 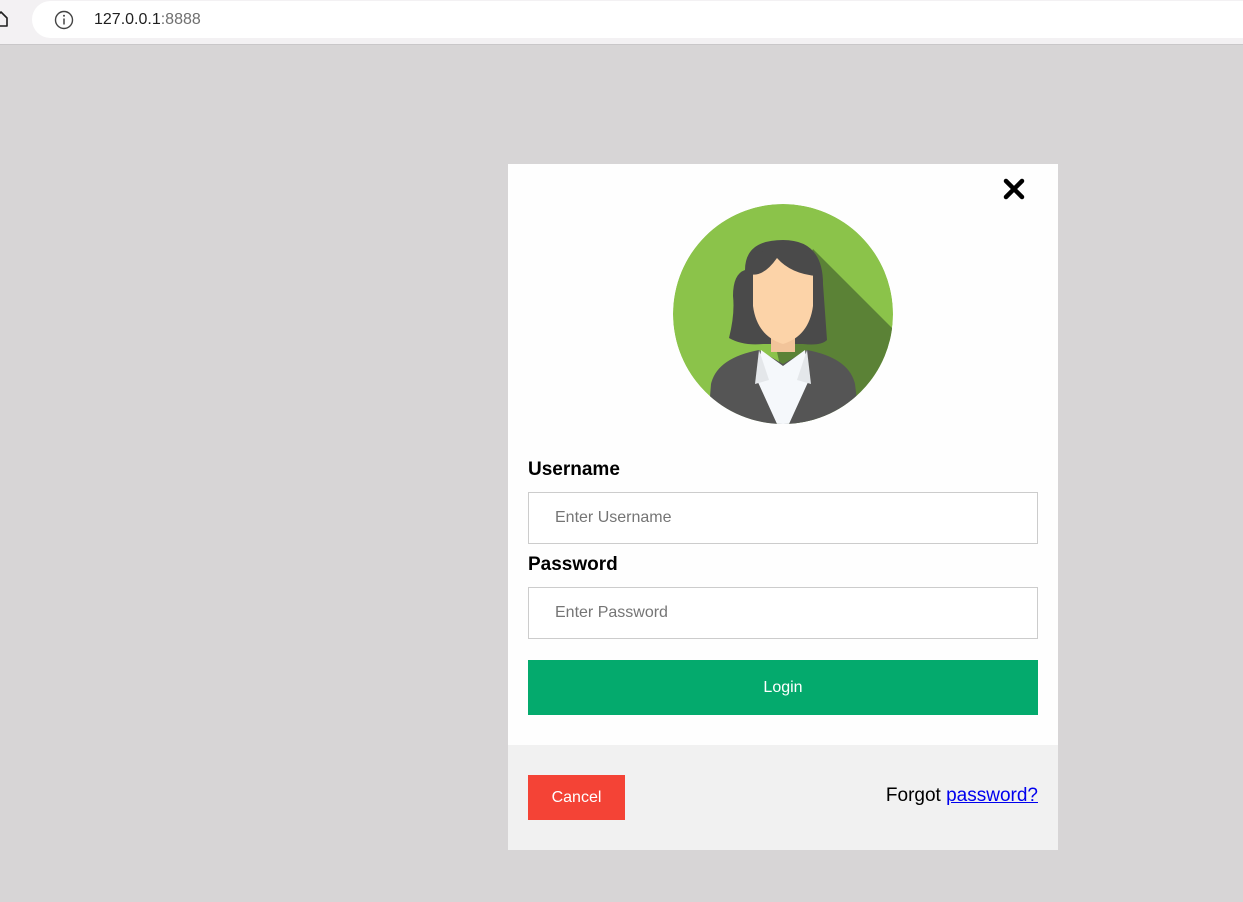 I want to click on home-icon, so click(x=4, y=19).